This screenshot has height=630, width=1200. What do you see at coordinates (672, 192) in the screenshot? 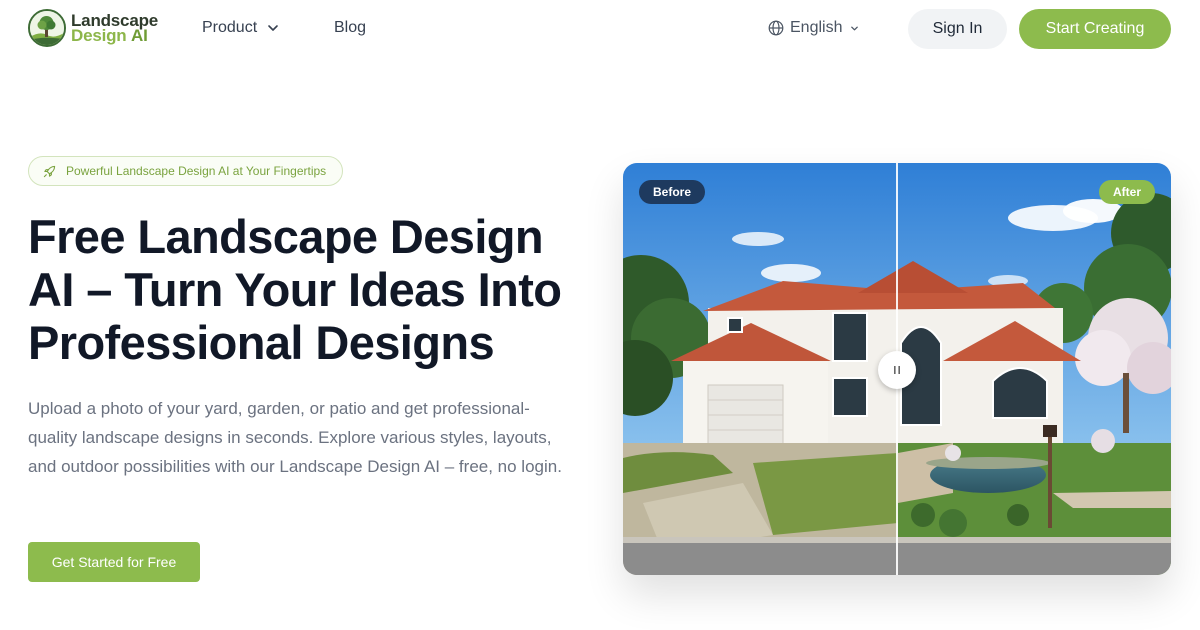
I see `before-badge: Before` at bounding box center [672, 192].